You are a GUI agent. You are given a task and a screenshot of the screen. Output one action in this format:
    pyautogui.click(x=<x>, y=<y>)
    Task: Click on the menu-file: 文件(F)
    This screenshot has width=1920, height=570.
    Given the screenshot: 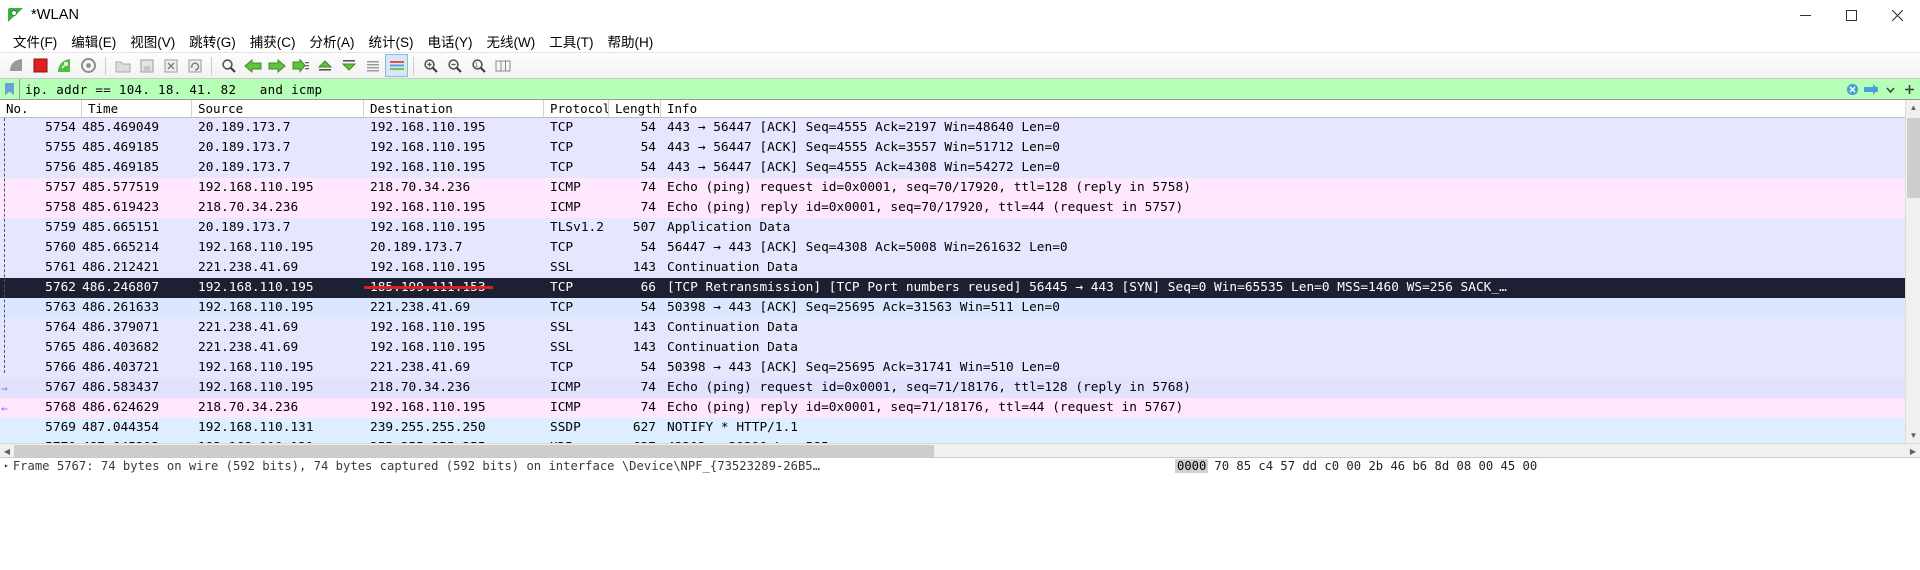 What is the action you would take?
    pyautogui.click(x=35, y=41)
    